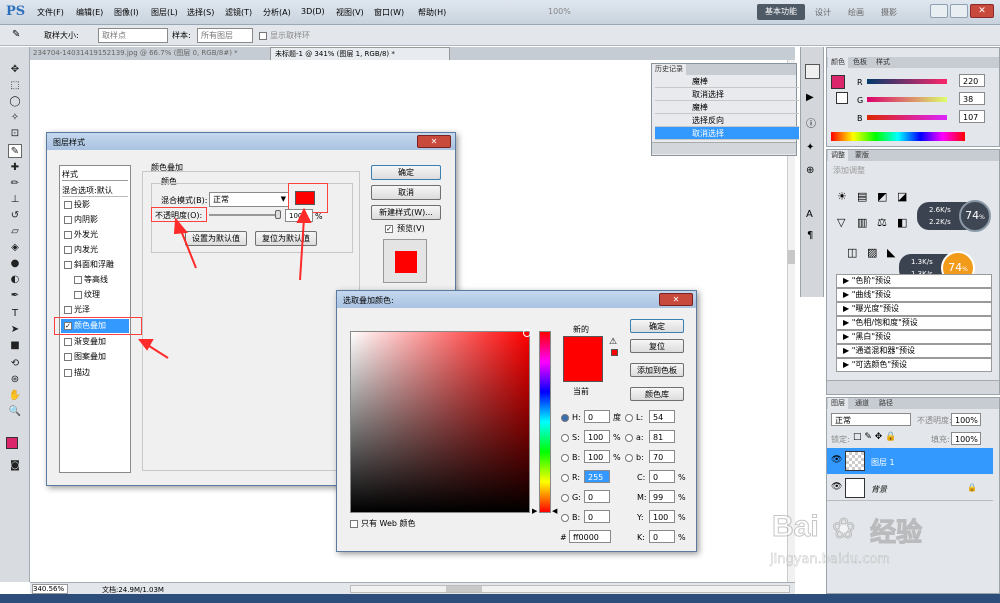 The height and width of the screenshot is (603, 1000). I want to click on s-label: S:, so click(576, 437).